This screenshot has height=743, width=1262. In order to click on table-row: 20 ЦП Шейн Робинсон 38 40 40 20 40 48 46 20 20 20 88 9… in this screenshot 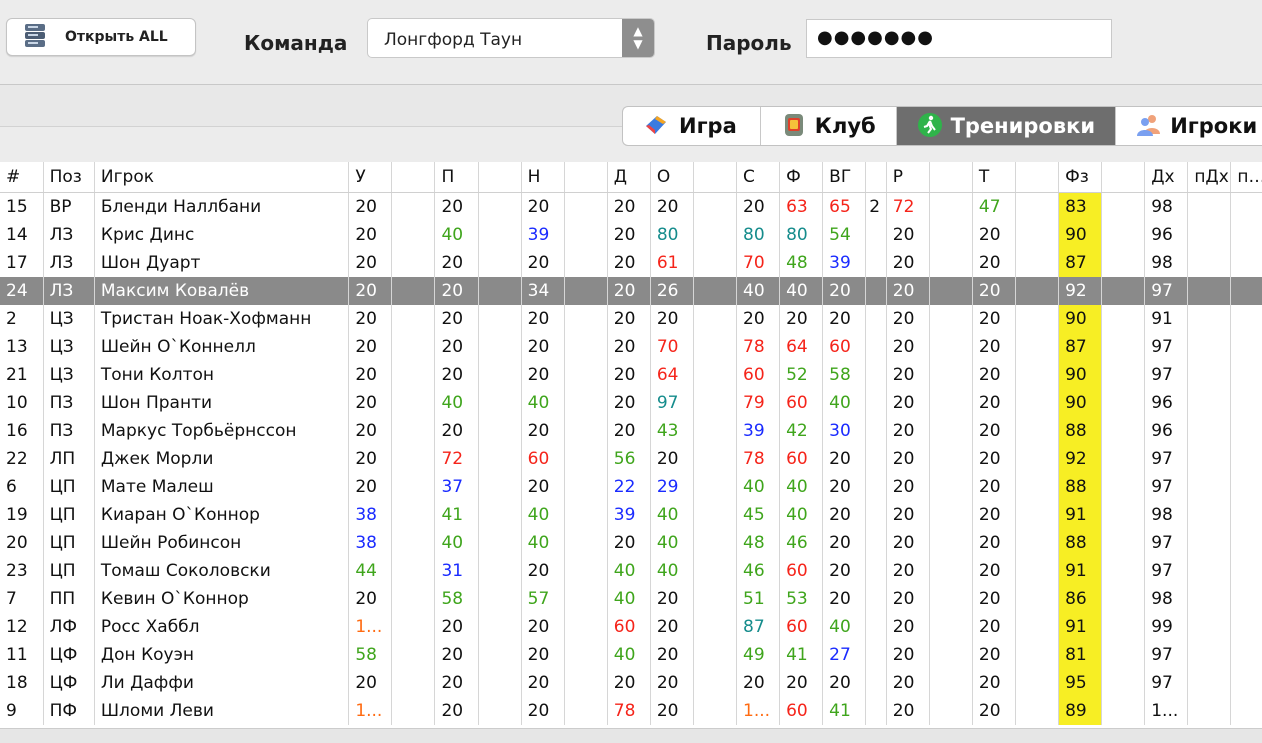, I will do `click(631, 542)`.